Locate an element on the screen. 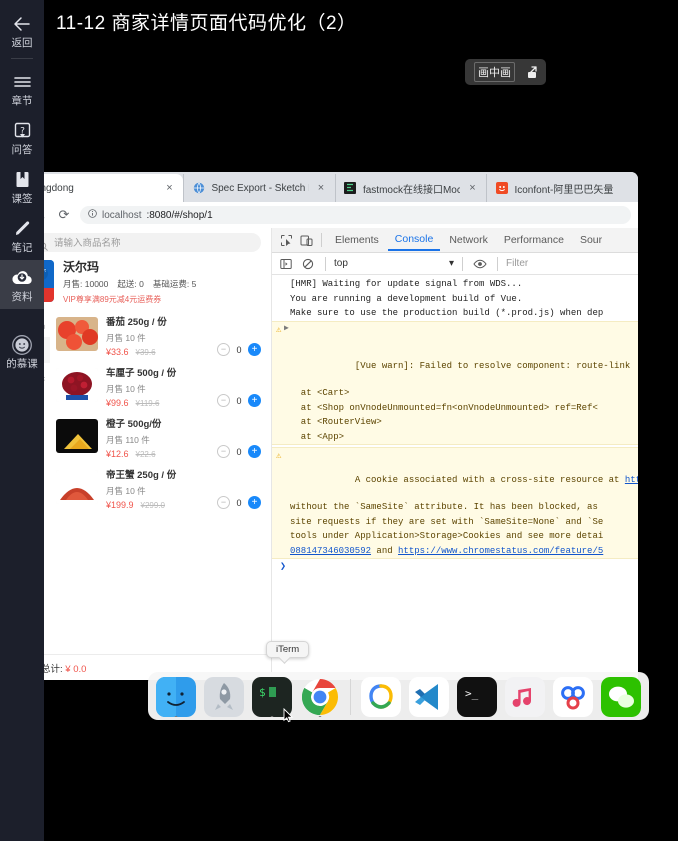  browser-reload-button: ⟳ is located at coordinates (64, 215).